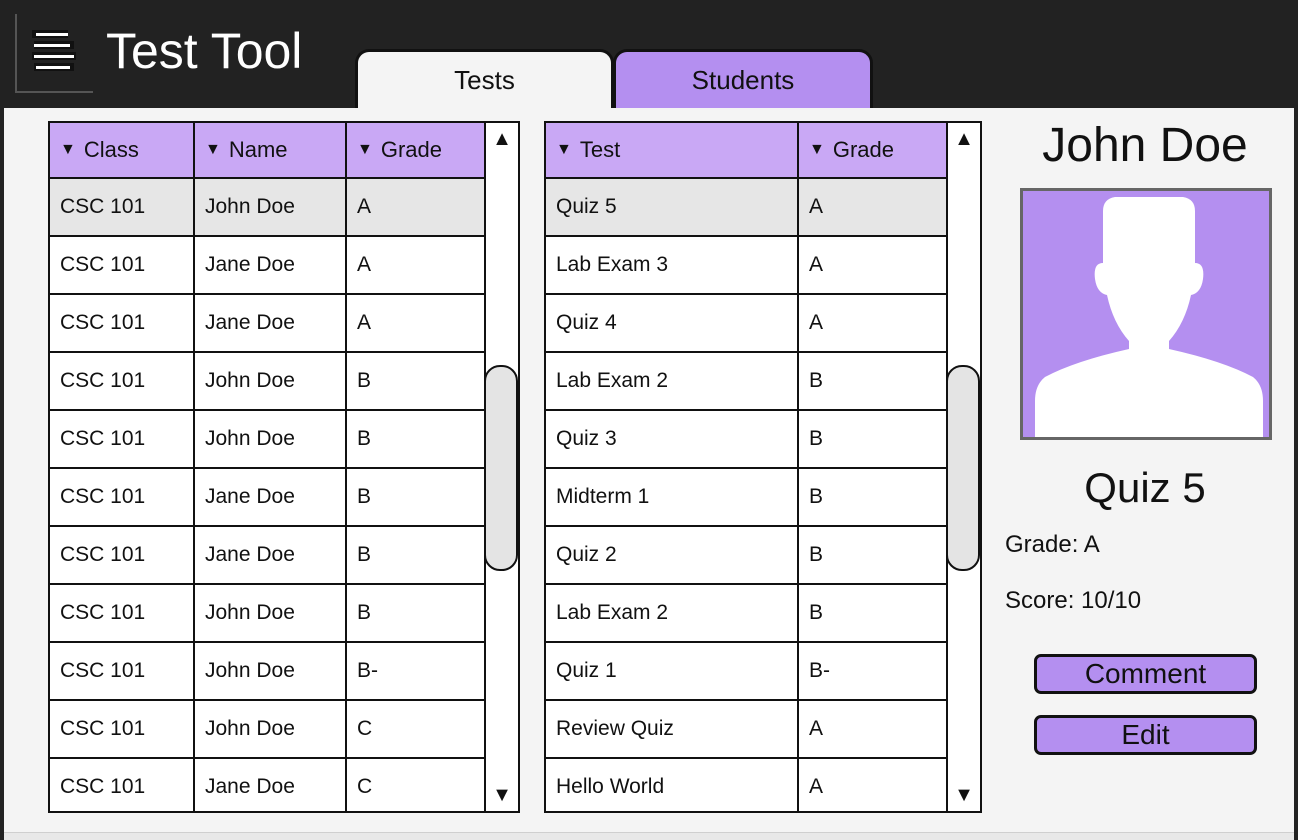  Describe the element at coordinates (484, 78) in the screenshot. I see `tab-tests: Tests` at that location.